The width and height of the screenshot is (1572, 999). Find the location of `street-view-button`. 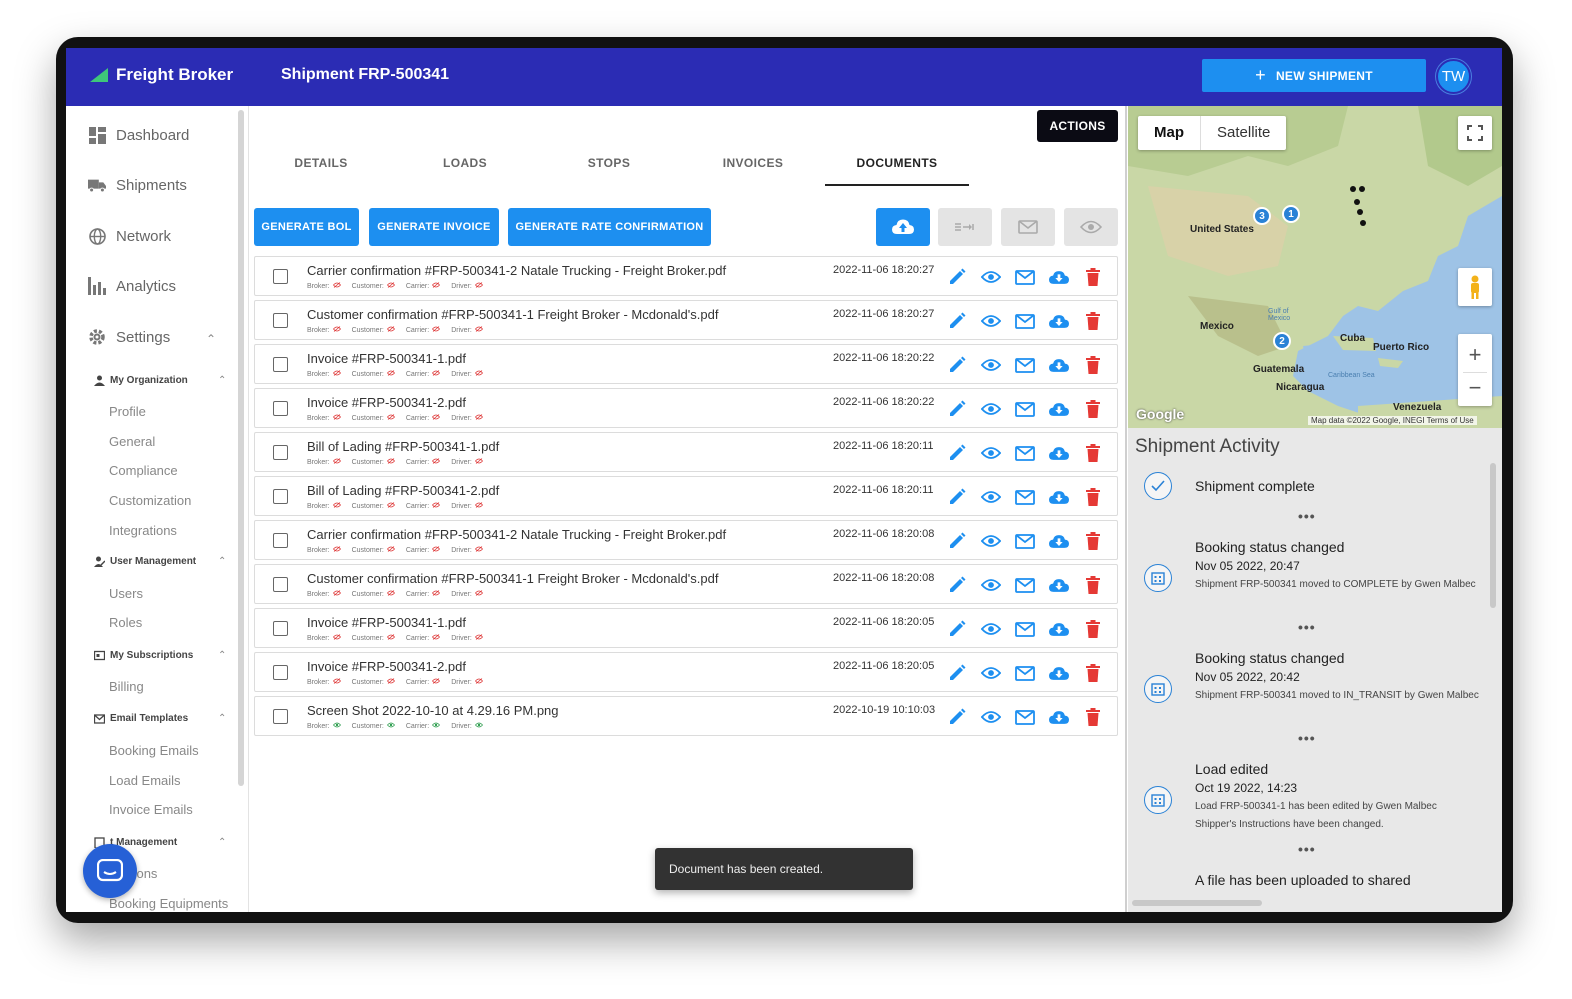

street-view-button is located at coordinates (1475, 287).